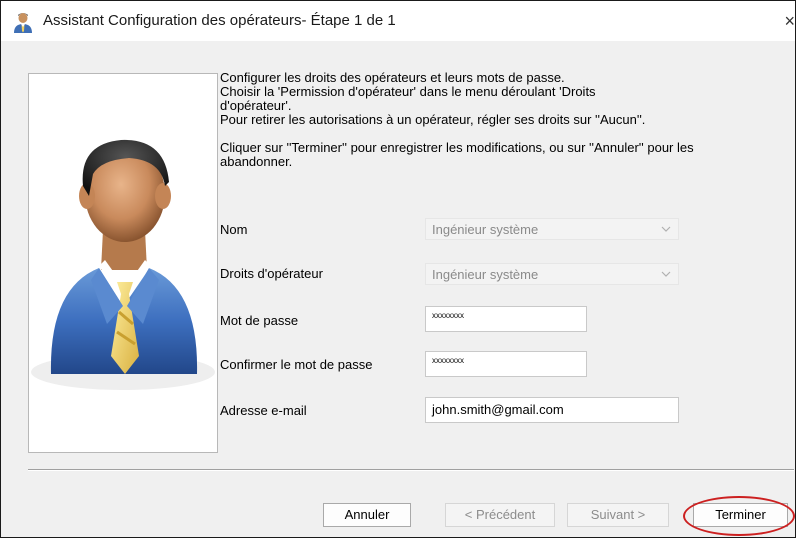 Image resolution: width=796 pixels, height=538 pixels. What do you see at coordinates (552, 229) in the screenshot?
I see `nom-dropdown: Ingénieur système` at bounding box center [552, 229].